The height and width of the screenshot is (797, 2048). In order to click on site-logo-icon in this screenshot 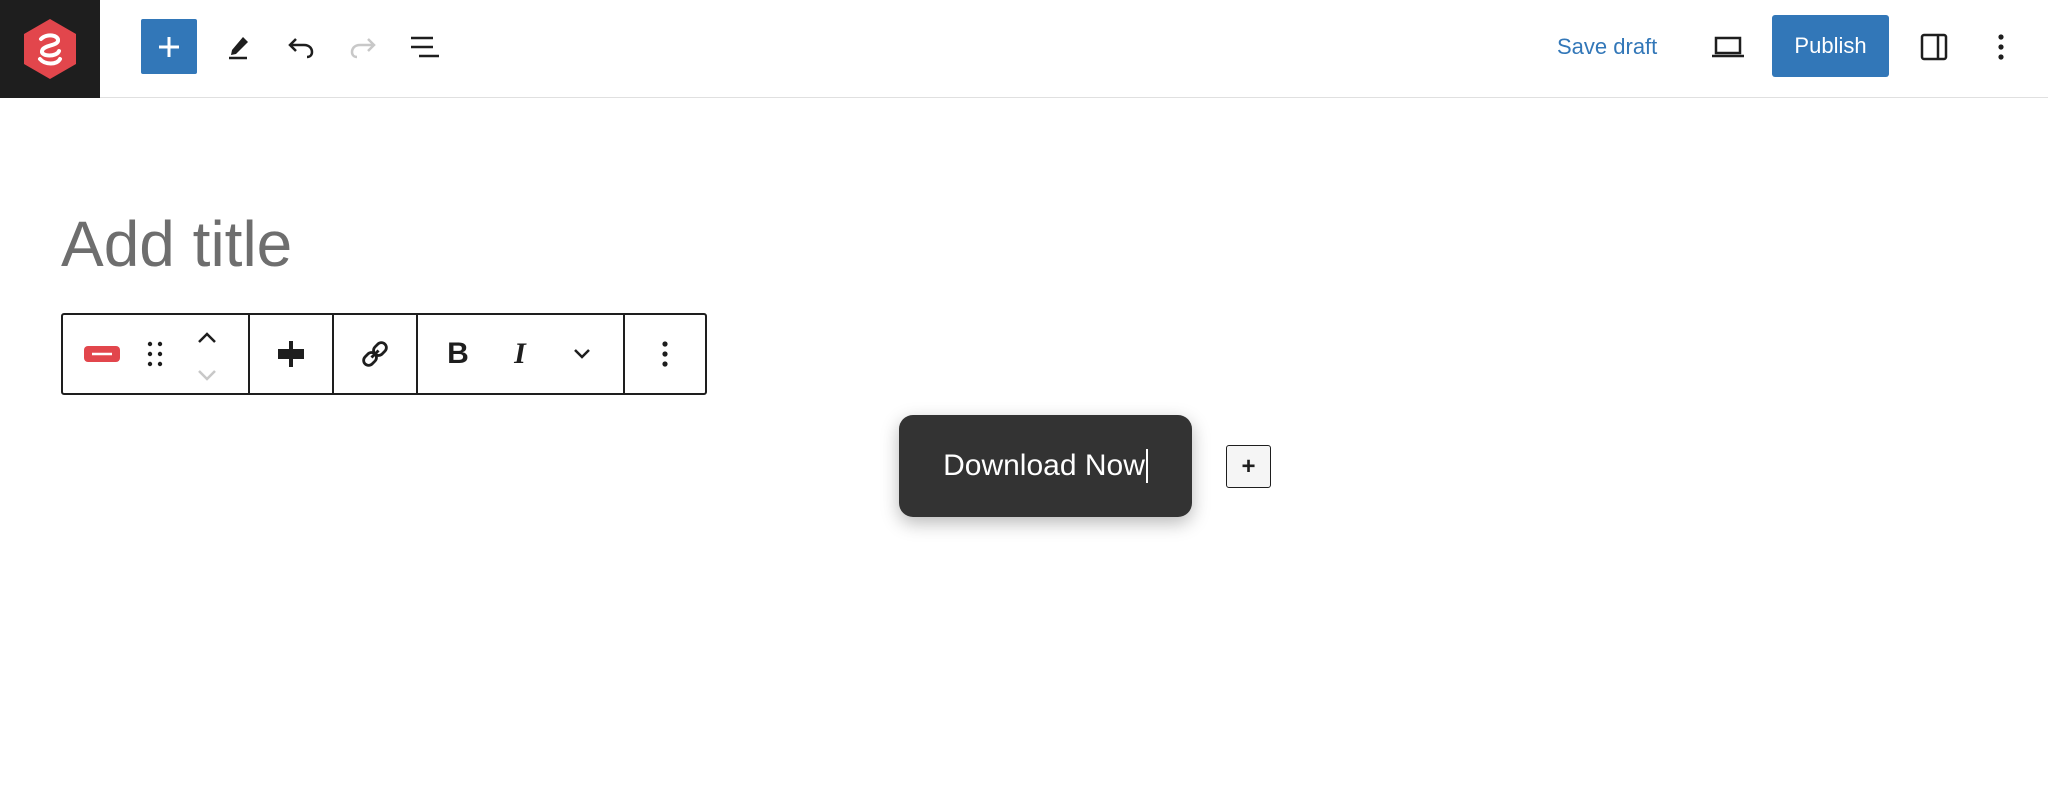, I will do `click(50, 49)`.